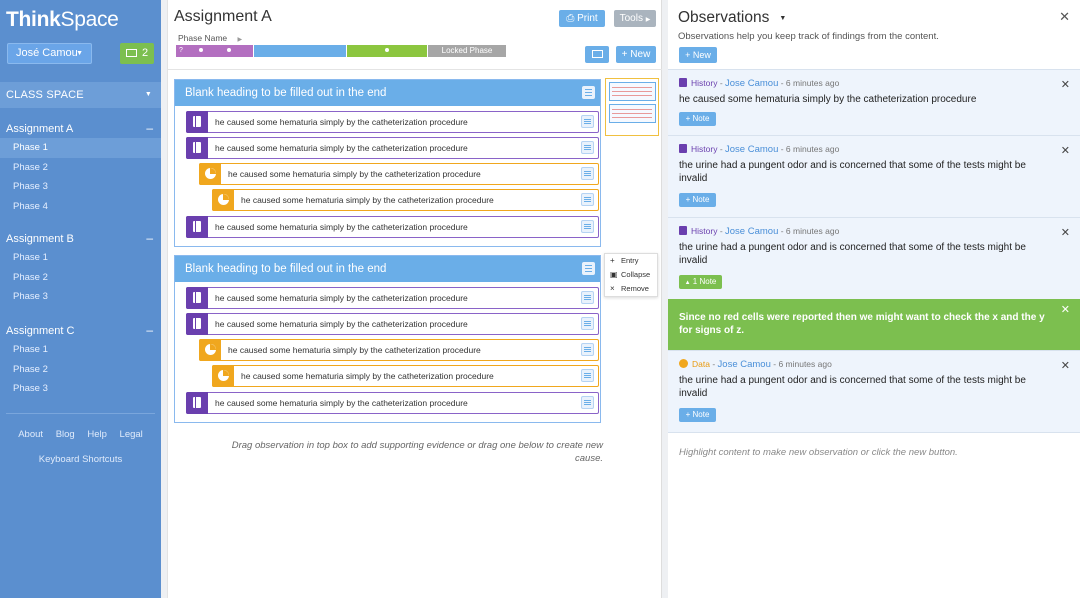 This screenshot has height=598, width=1080. Describe the element at coordinates (30, 434) in the screenshot. I see `about-link: About` at that location.